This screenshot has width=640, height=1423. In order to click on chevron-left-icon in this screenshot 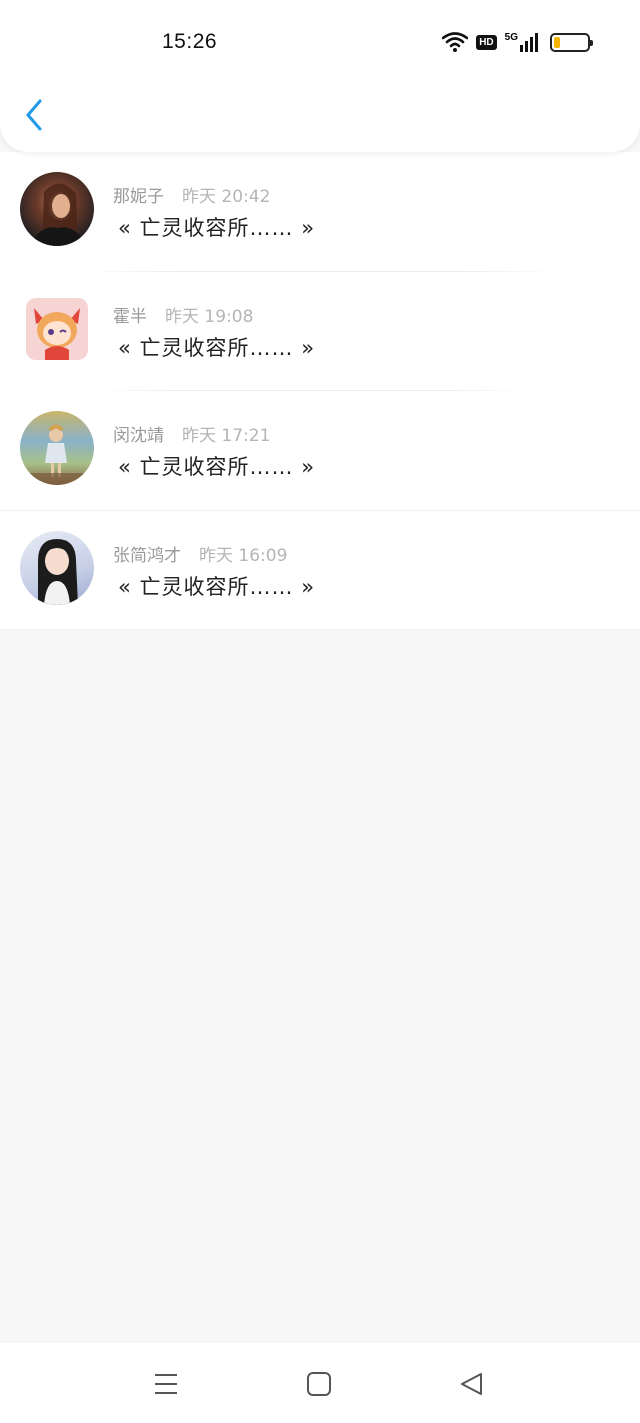, I will do `click(34, 115)`.